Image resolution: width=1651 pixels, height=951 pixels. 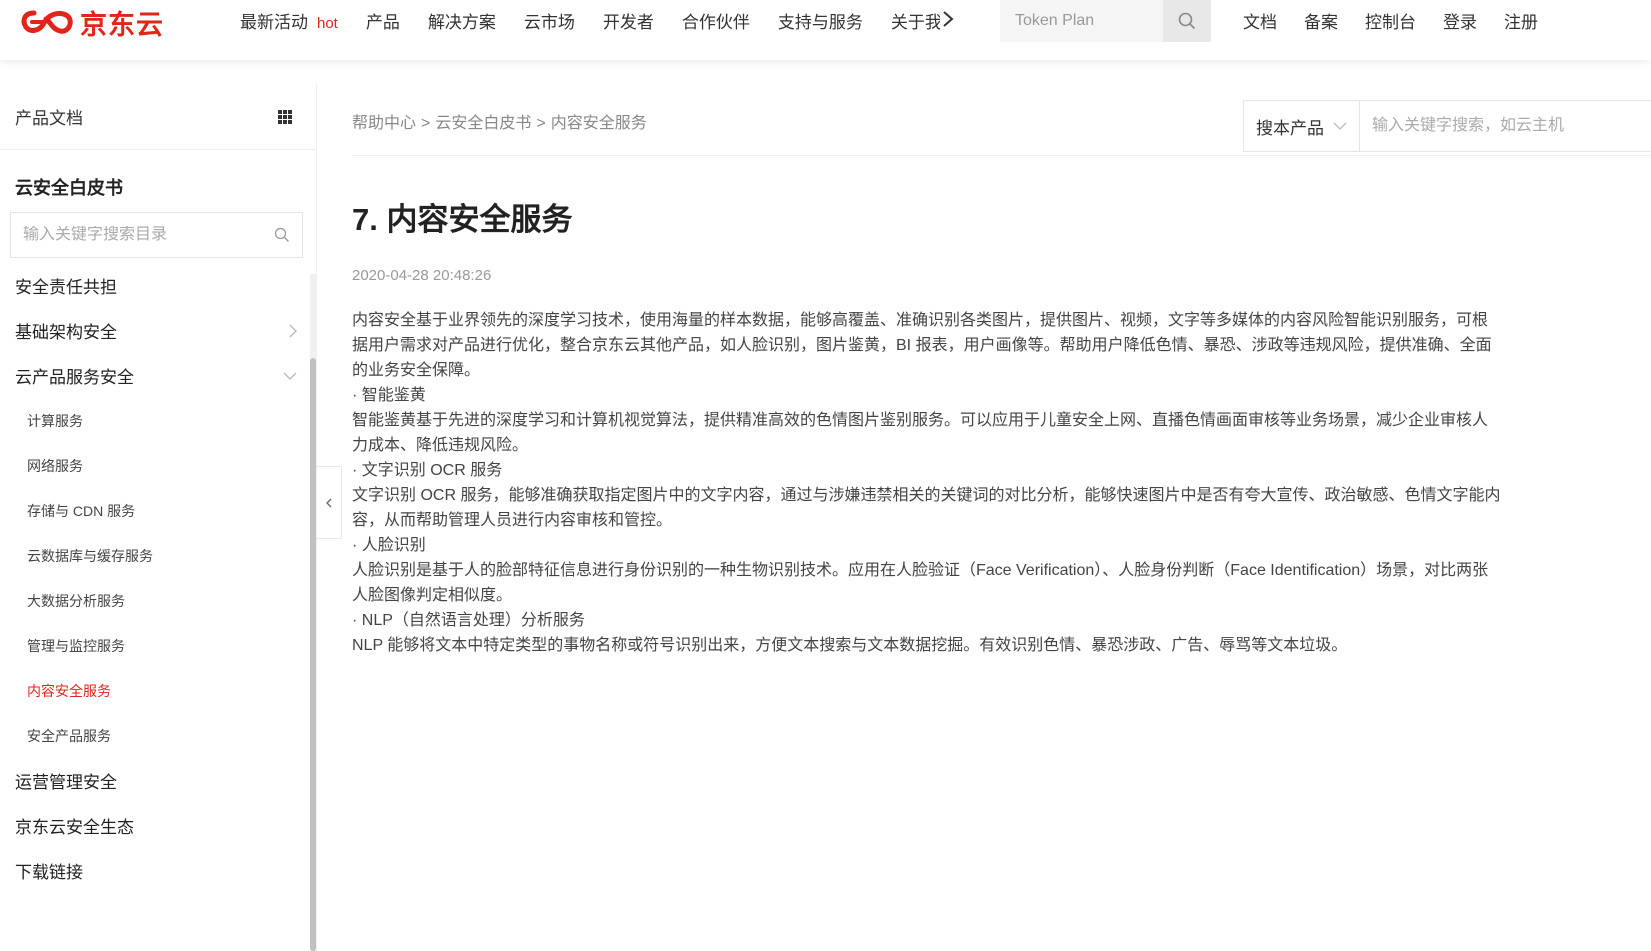 I want to click on sidebar-subitem-network: 网络服务, so click(x=158, y=465).